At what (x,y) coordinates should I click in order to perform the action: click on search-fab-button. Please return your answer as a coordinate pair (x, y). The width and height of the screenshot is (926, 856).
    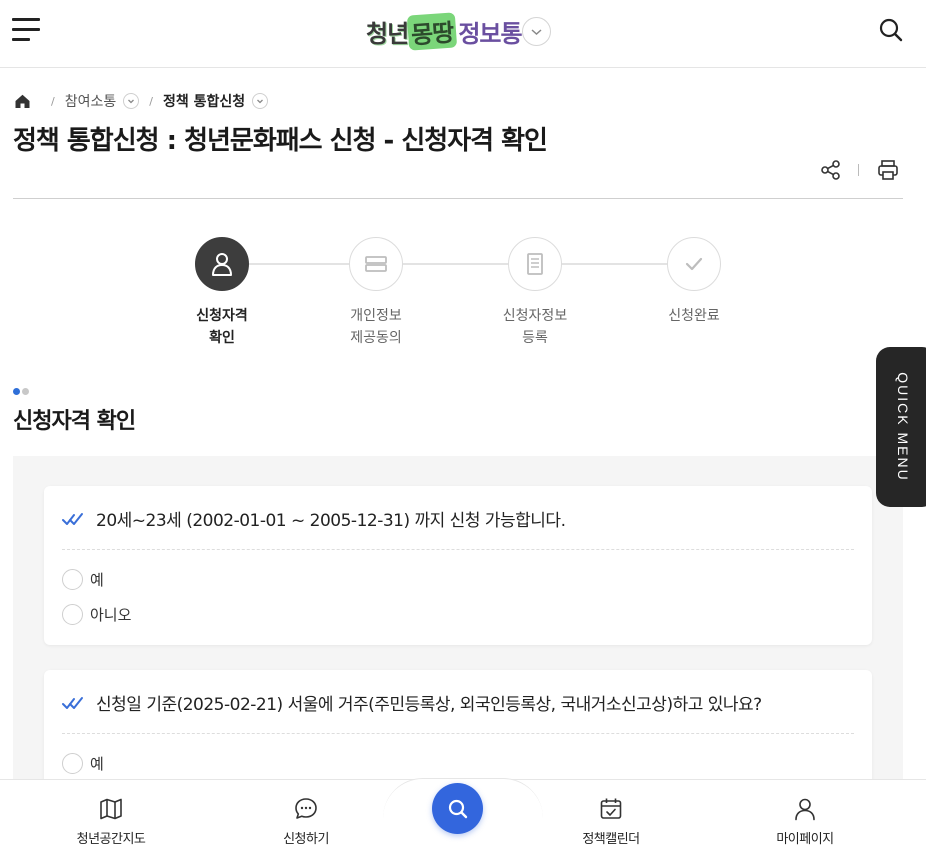
    Looking at the image, I should click on (457, 808).